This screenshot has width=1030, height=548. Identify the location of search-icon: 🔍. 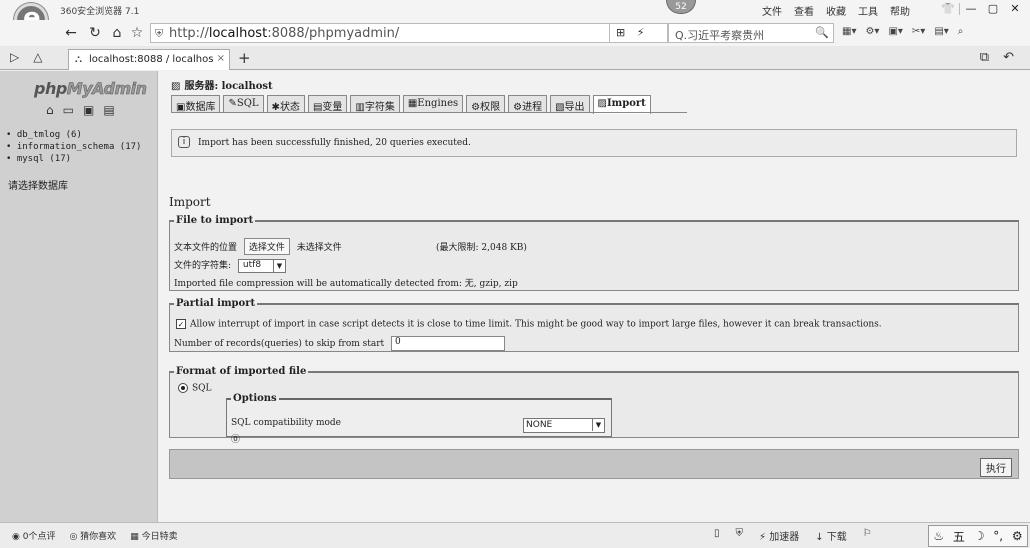
(822, 32).